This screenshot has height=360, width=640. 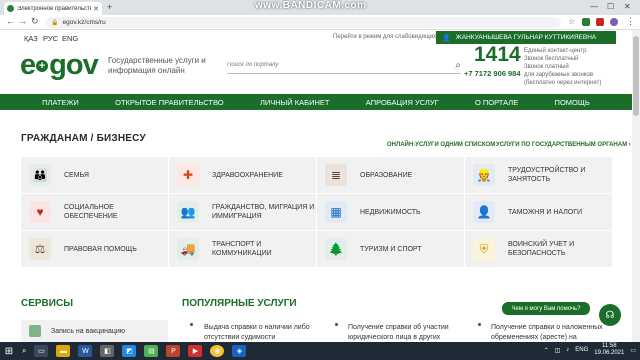 What do you see at coordinates (386, 175) in the screenshot?
I see `category-label: ОБРАЗОВАНИЕ` at bounding box center [386, 175].